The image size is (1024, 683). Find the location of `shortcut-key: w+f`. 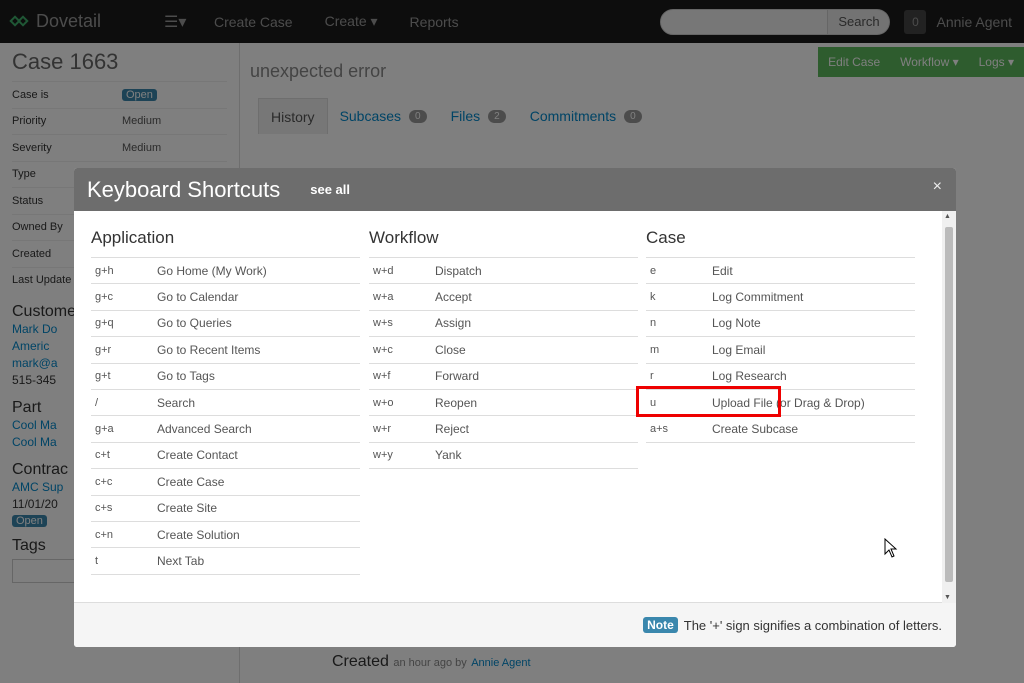

shortcut-key: w+f is located at coordinates (382, 376).